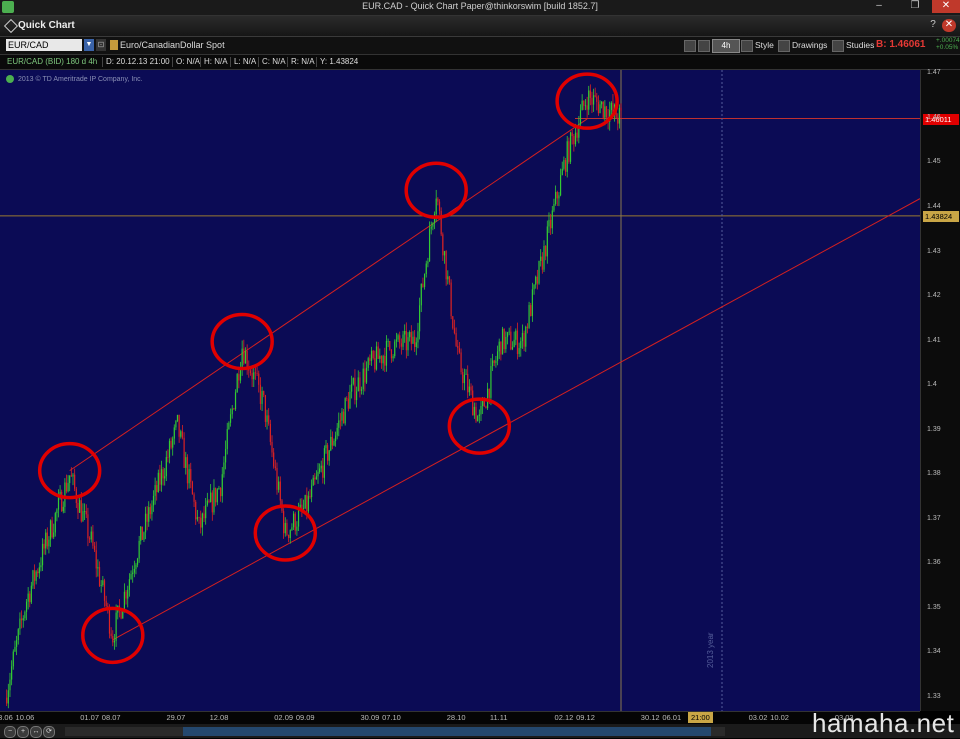 This screenshot has height=739, width=960. What do you see at coordinates (764, 45) in the screenshot?
I see `style-label: Style` at bounding box center [764, 45].